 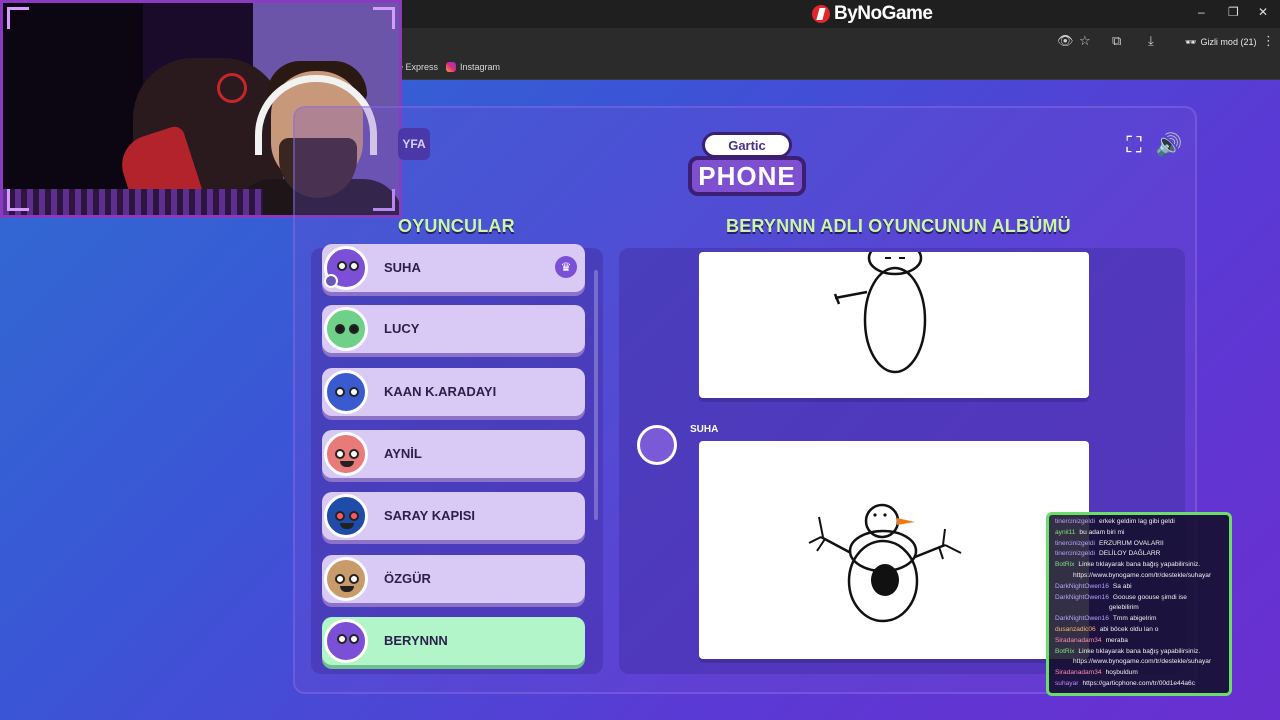 I want to click on chat-username: dusanzadic06, so click(x=1075, y=629).